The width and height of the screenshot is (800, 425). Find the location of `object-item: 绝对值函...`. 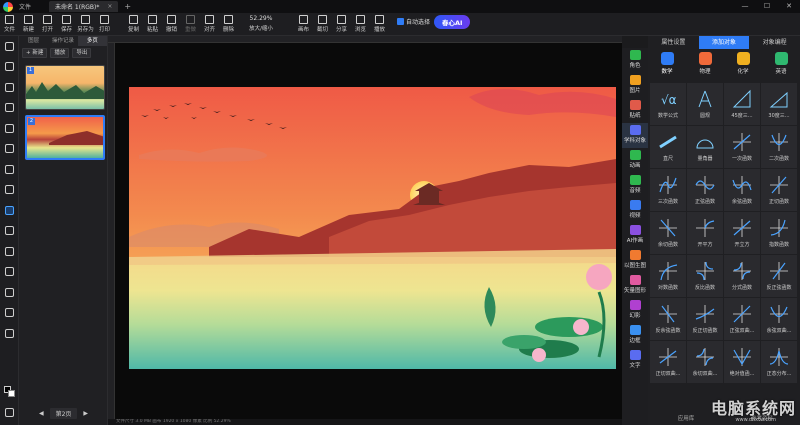

object-item: 绝对值函... is located at coordinates (742, 362).